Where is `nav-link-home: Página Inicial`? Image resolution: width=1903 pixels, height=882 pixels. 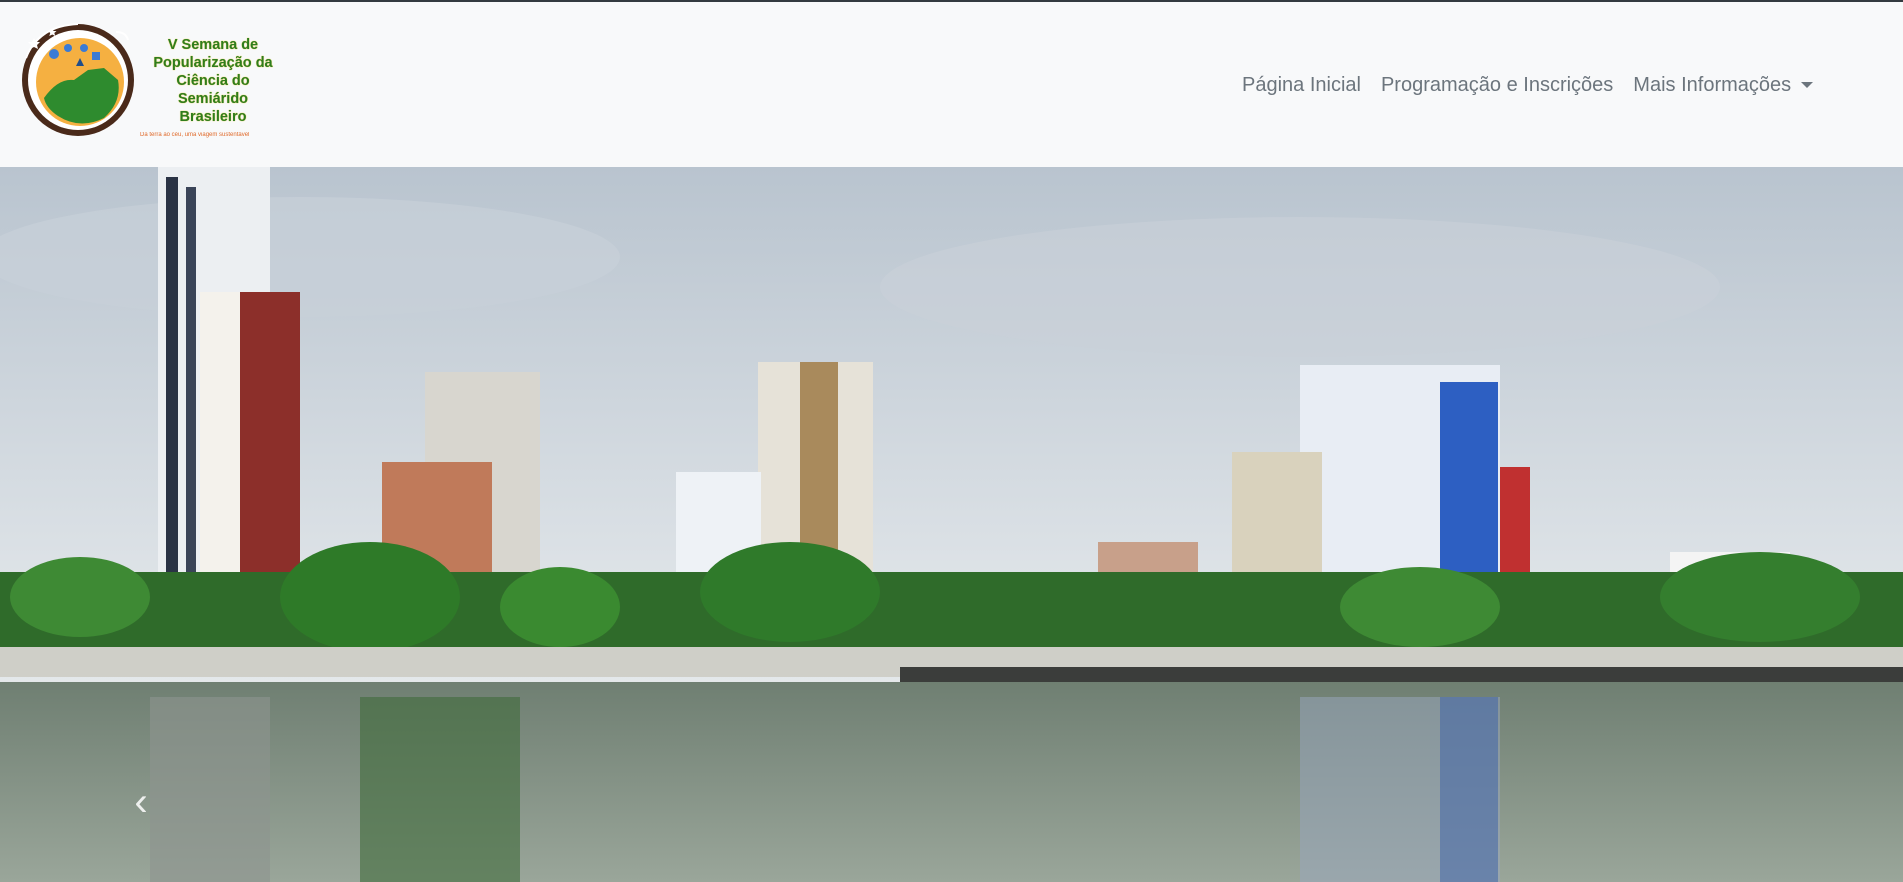 nav-link-home: Página Inicial is located at coordinates (1301, 85).